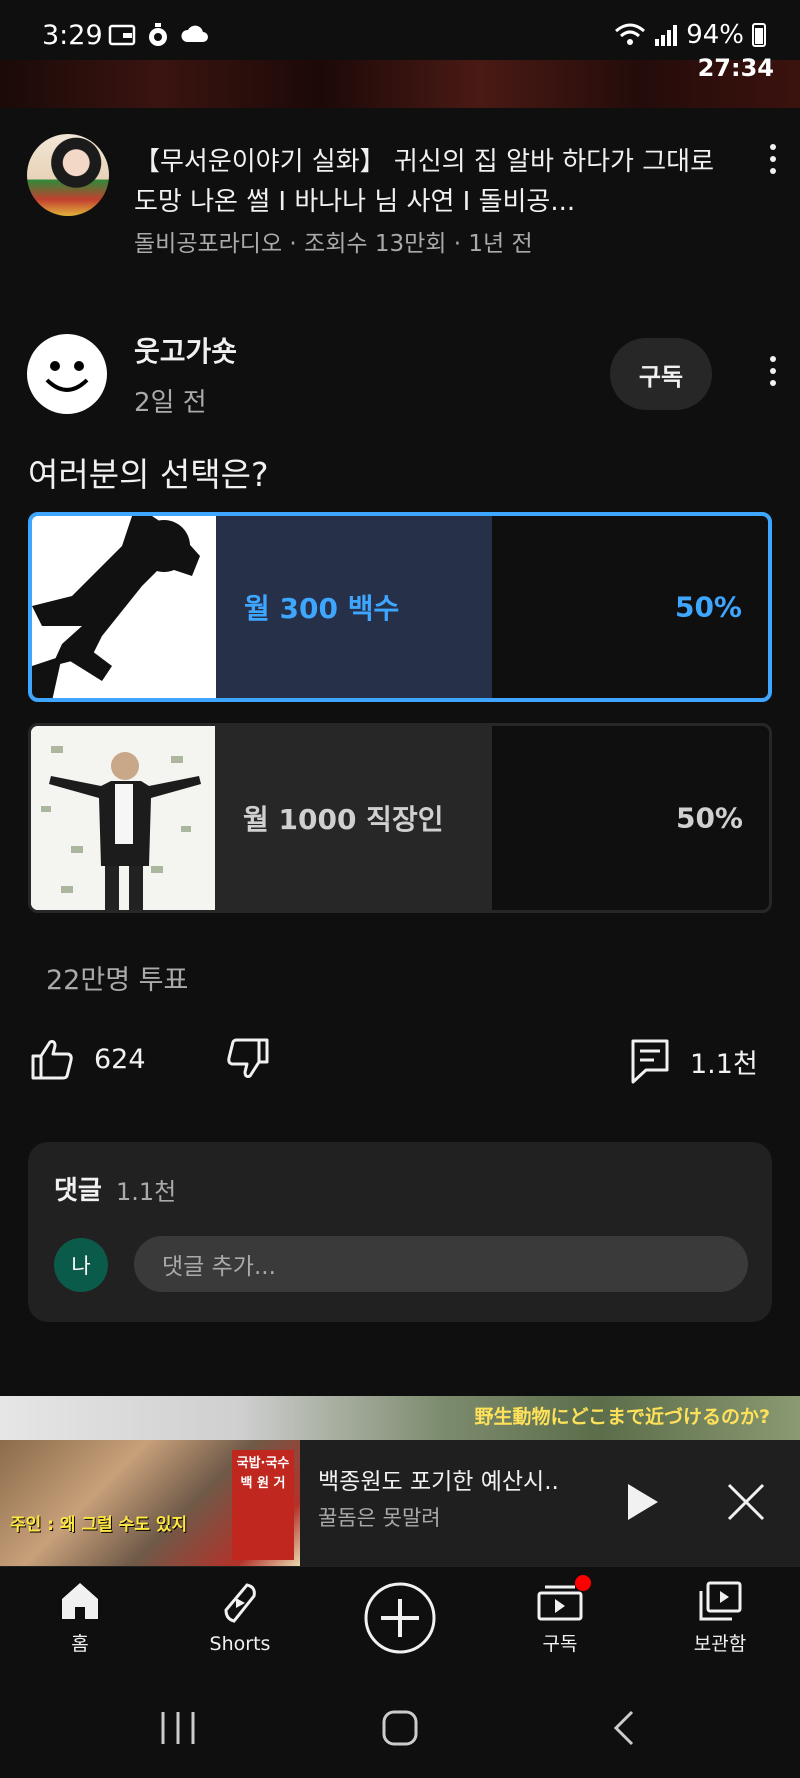  I want to click on library-icon, so click(720, 1601).